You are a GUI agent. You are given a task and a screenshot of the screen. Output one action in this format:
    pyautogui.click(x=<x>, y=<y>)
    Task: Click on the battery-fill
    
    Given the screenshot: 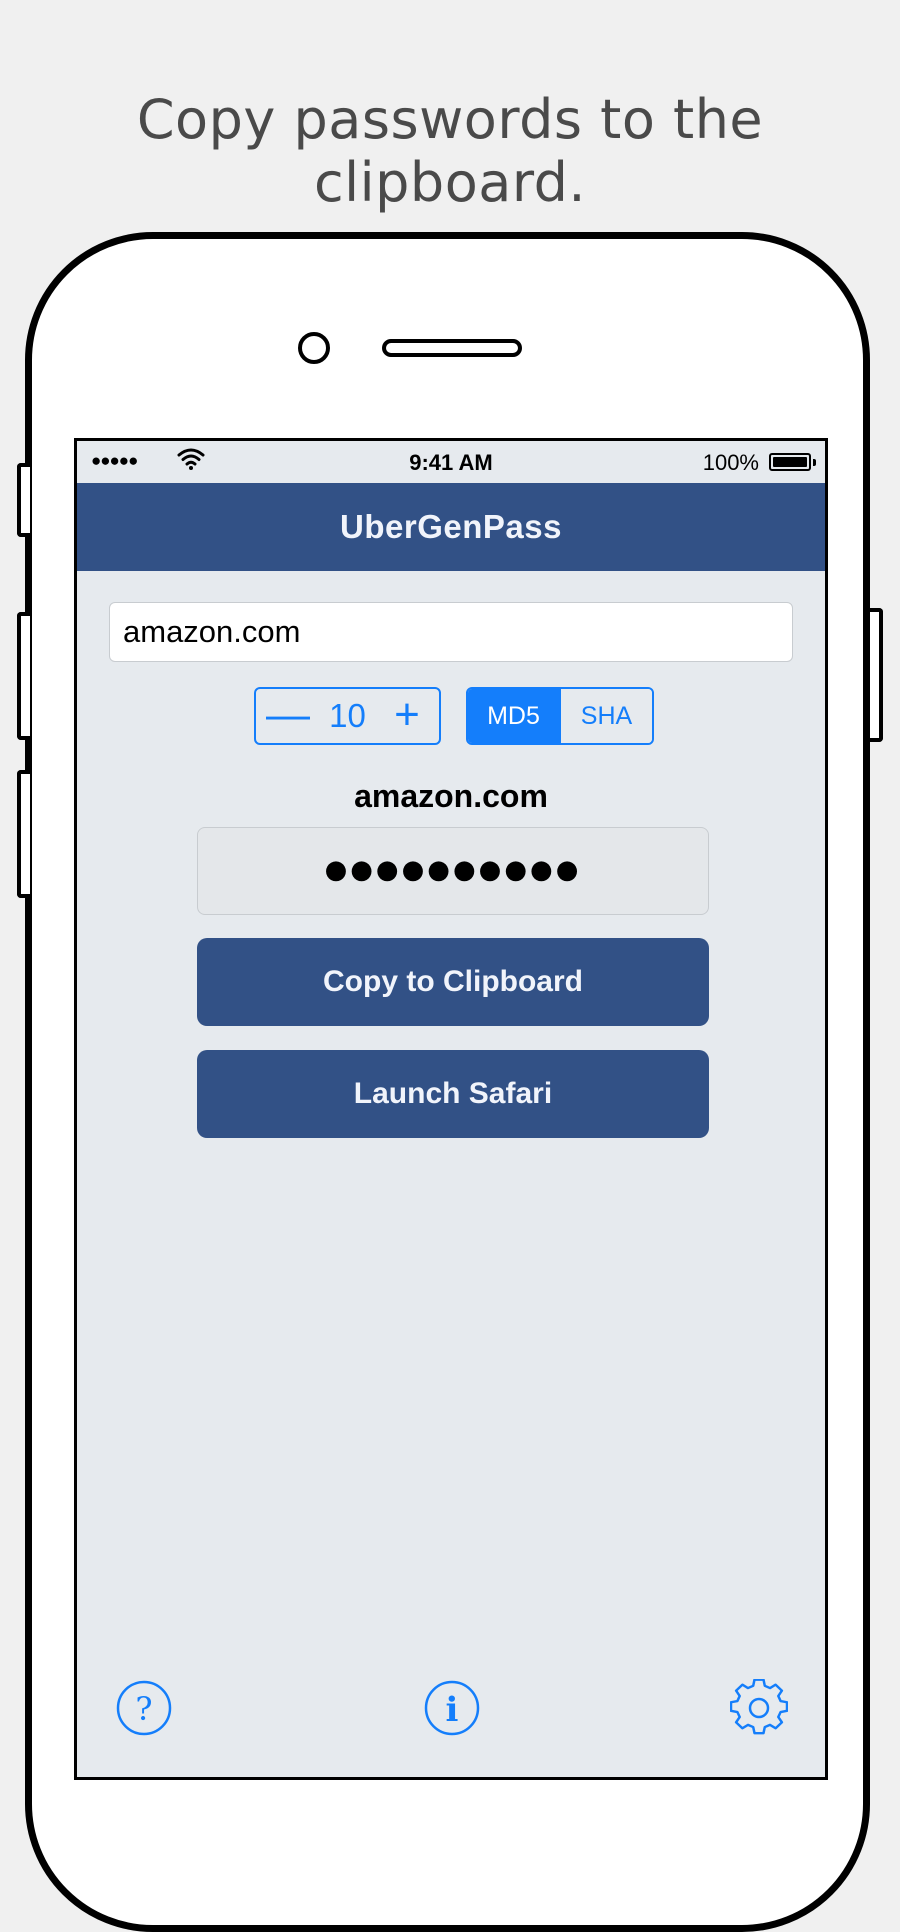 What is the action you would take?
    pyautogui.click(x=790, y=462)
    